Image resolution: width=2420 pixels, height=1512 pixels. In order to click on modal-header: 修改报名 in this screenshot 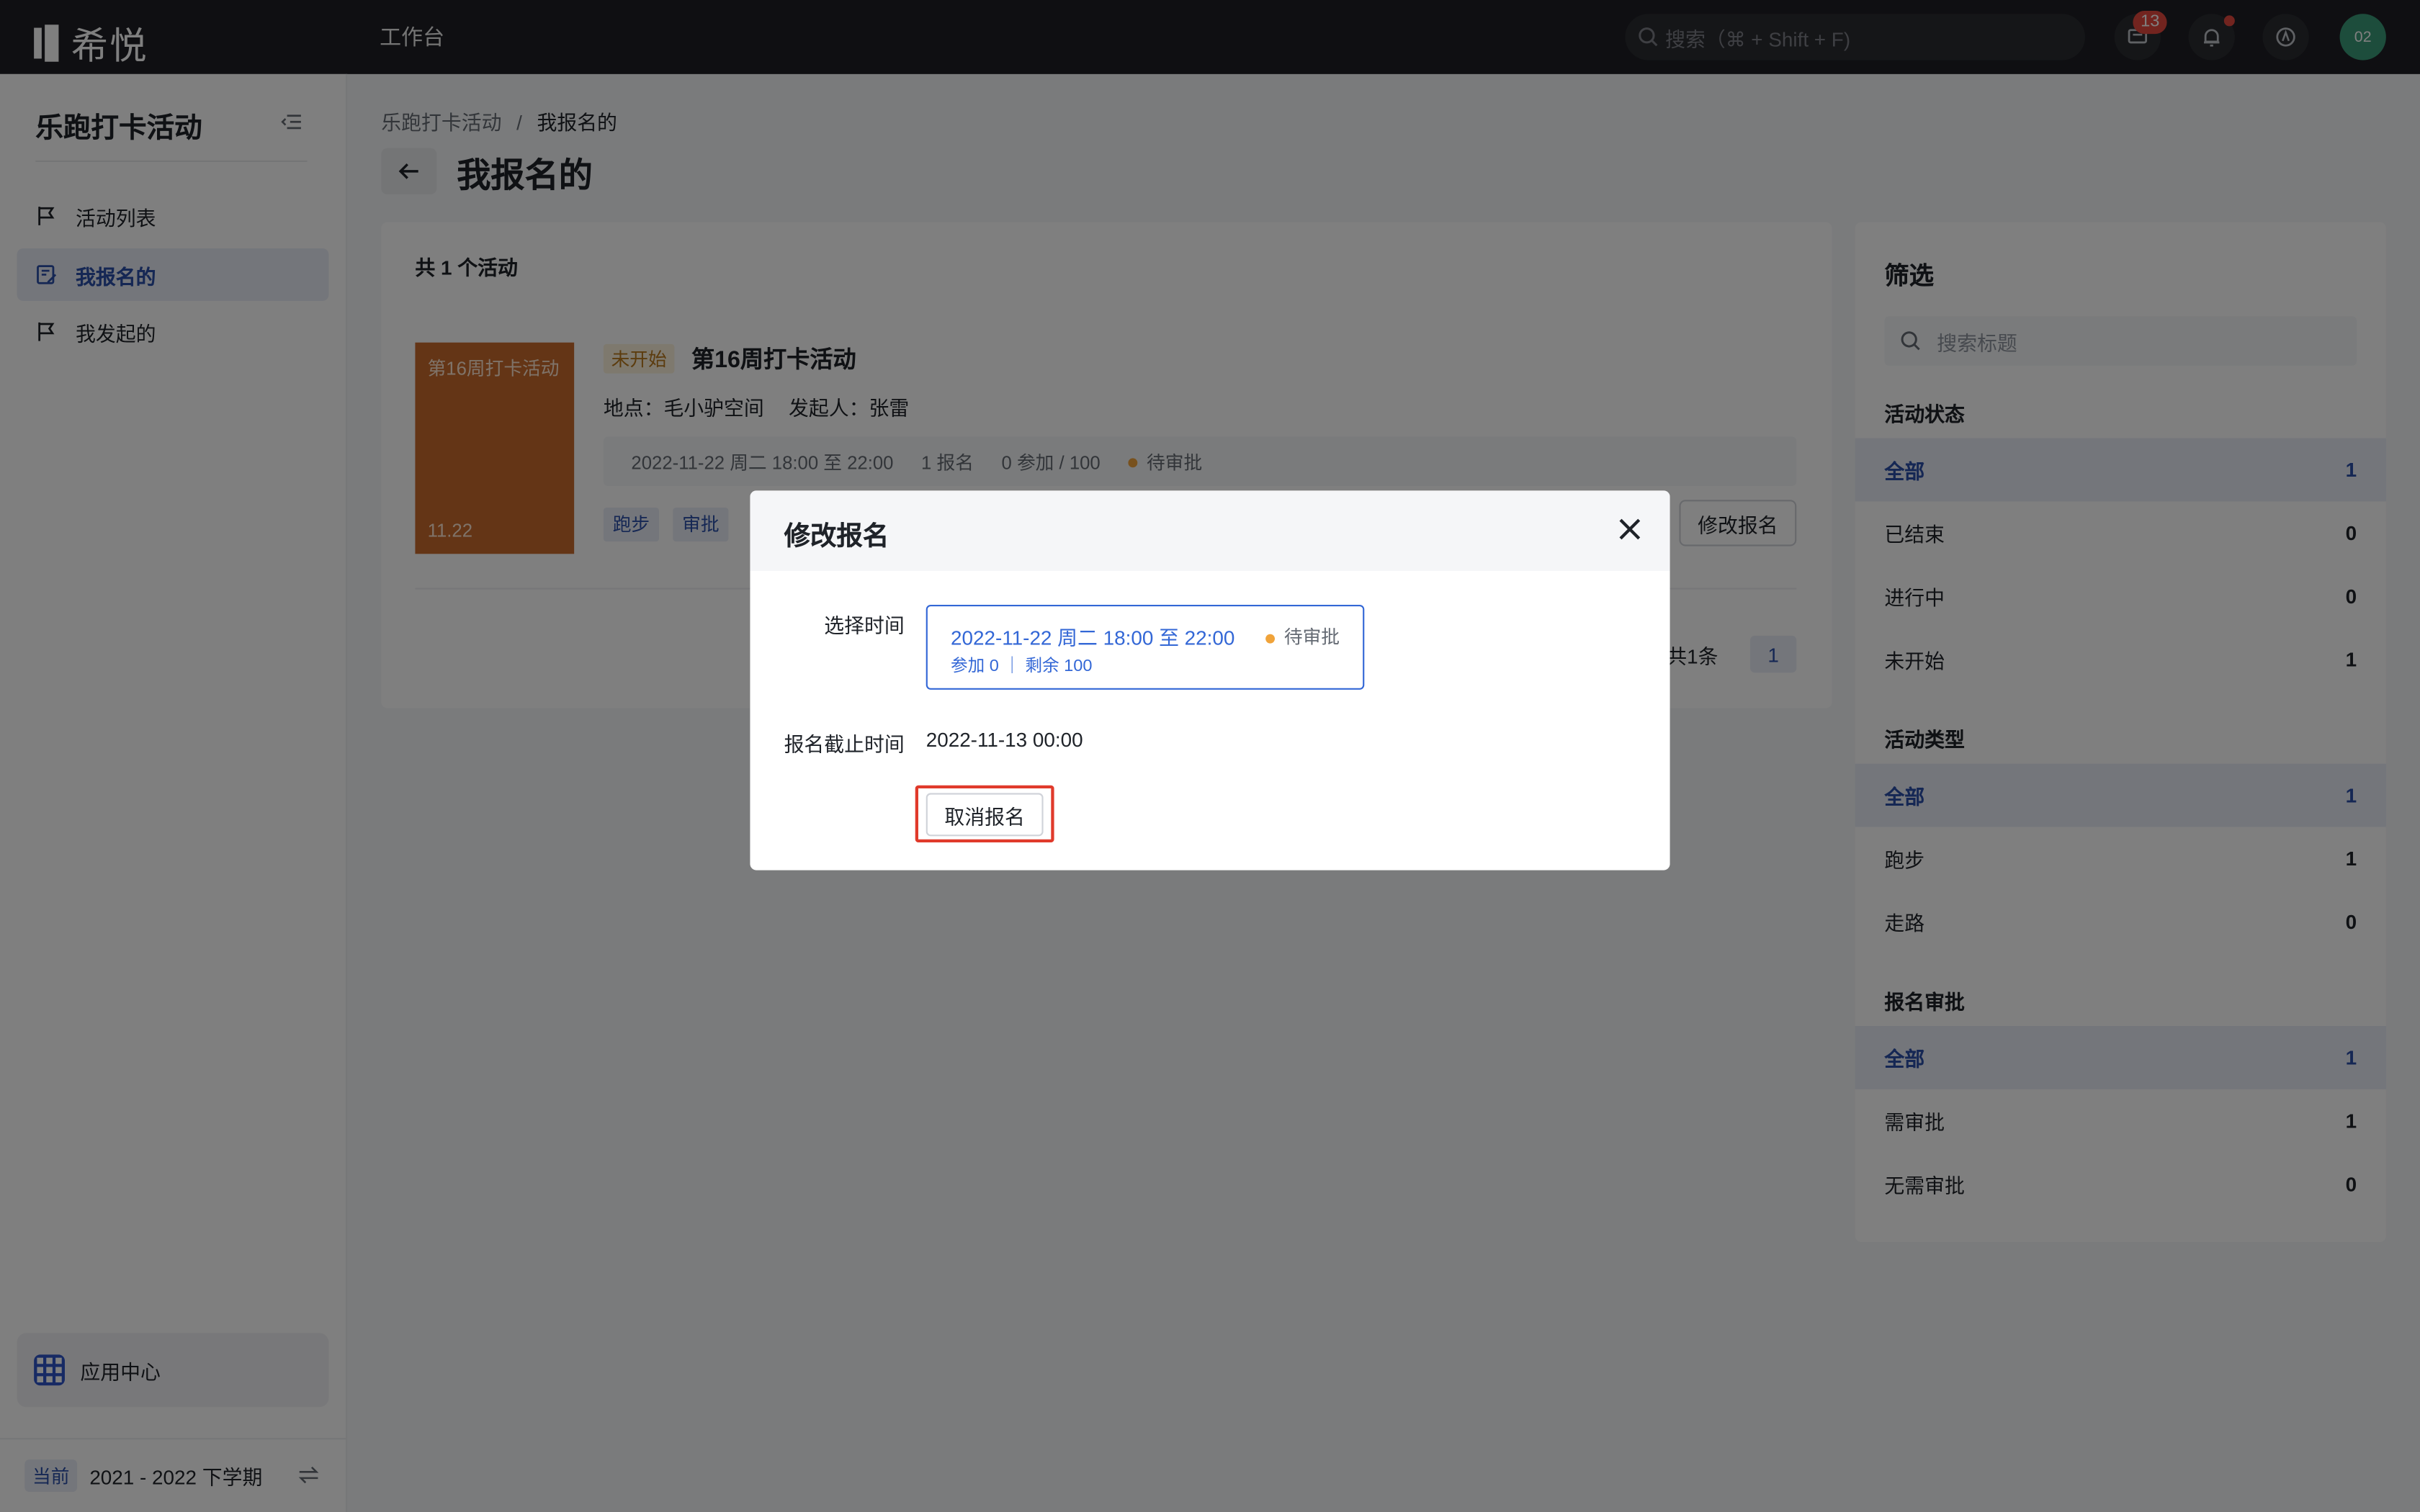, I will do `click(1210, 530)`.